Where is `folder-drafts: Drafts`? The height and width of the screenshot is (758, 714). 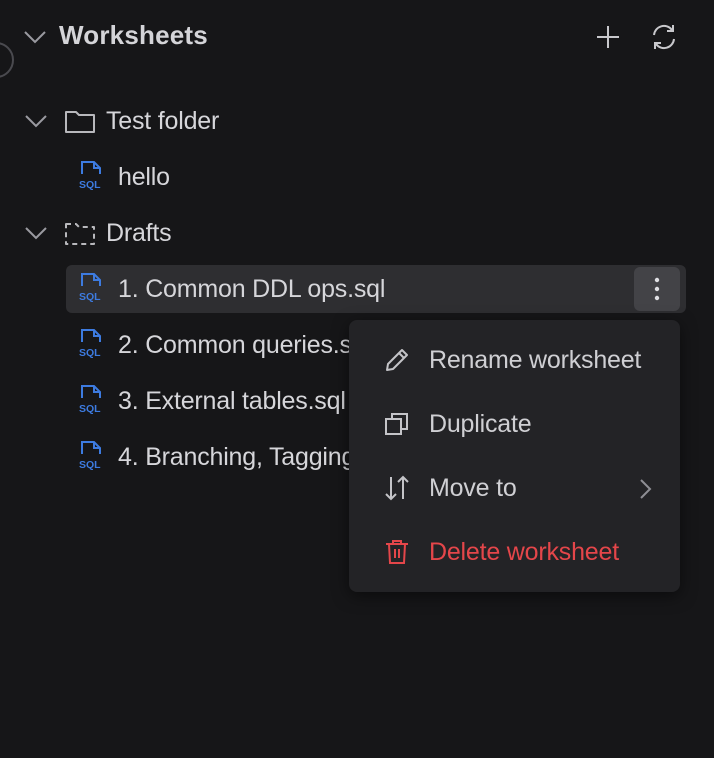 folder-drafts: Drafts is located at coordinates (350, 233).